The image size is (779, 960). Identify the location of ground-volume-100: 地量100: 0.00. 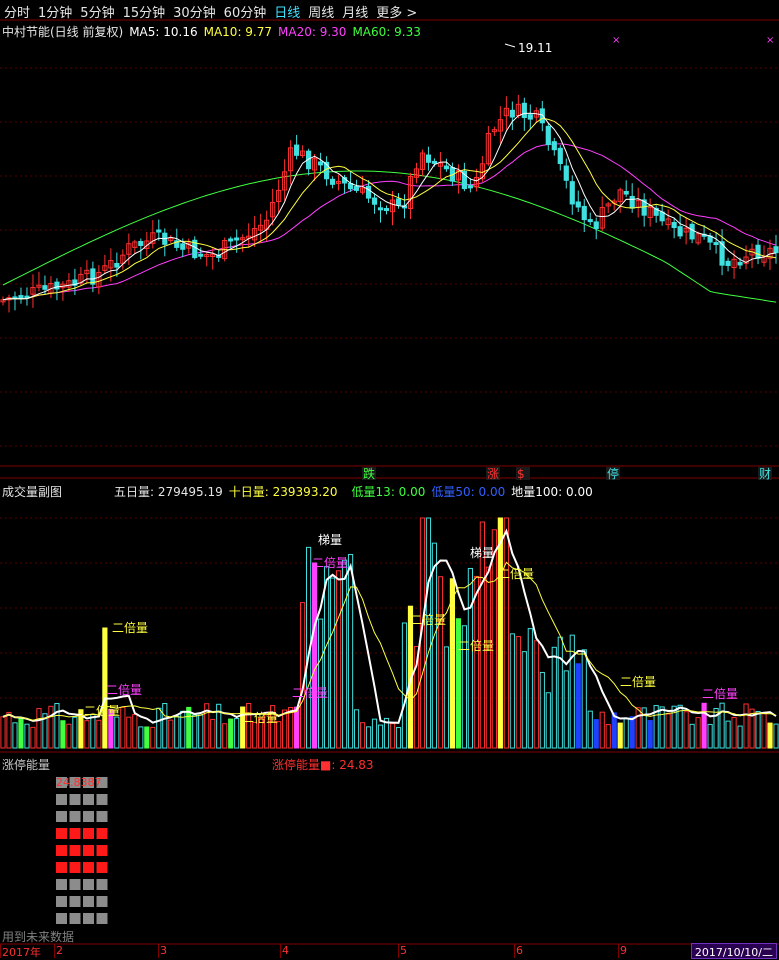
(552, 492).